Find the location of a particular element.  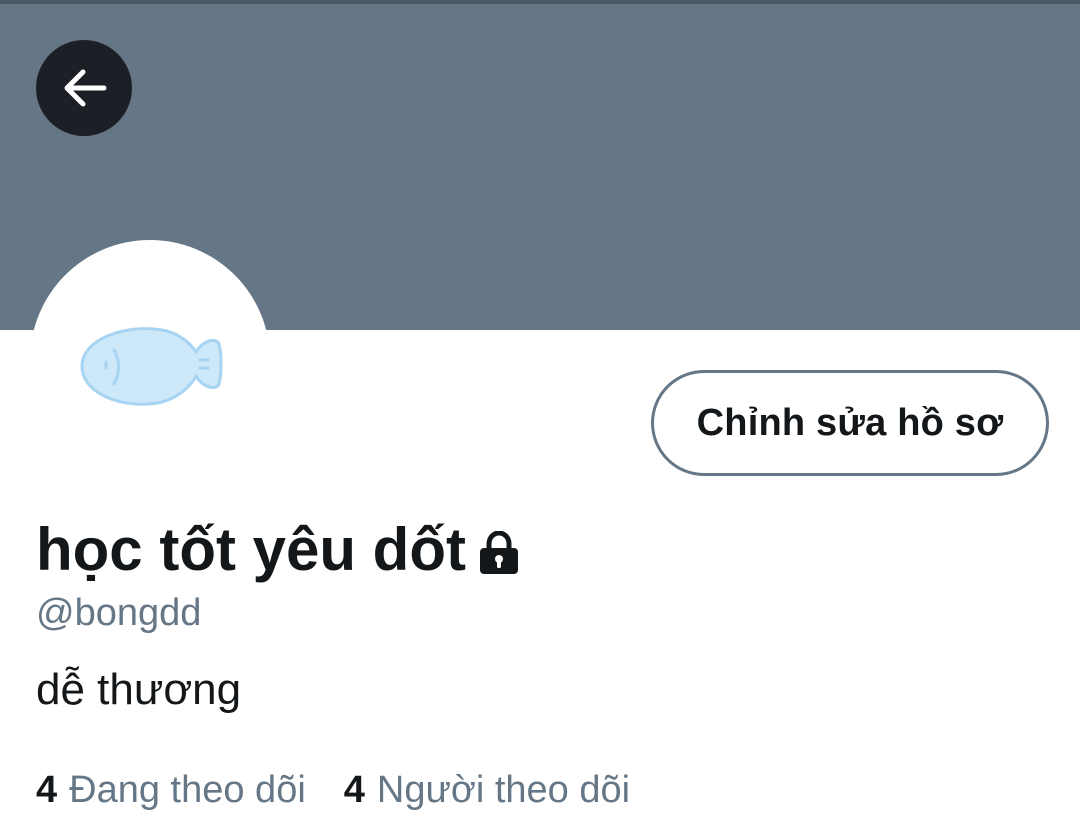

edit-profile-button: Chỉnh sửa hồ sơ is located at coordinates (850, 423).